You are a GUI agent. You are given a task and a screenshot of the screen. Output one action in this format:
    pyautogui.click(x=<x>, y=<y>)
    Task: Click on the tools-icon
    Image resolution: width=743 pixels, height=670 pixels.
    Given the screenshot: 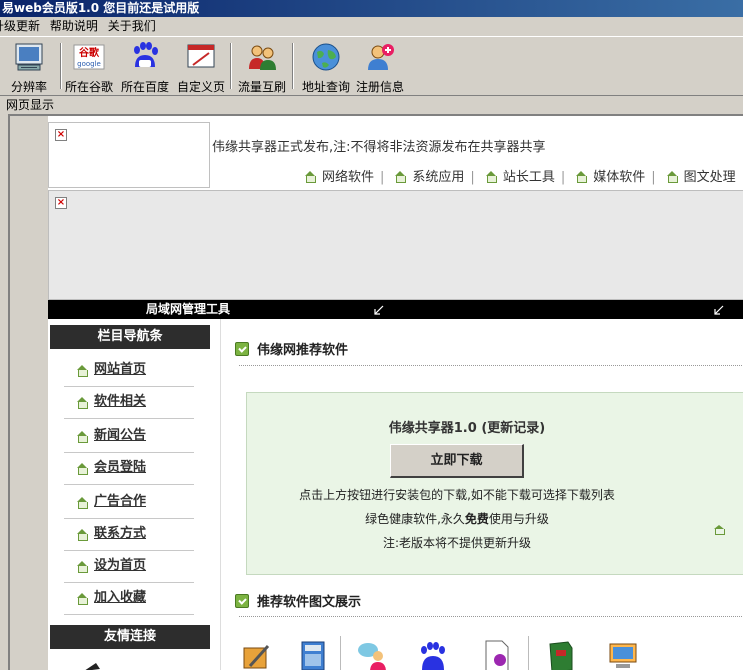 What is the action you would take?
    pyautogui.click(x=257, y=654)
    